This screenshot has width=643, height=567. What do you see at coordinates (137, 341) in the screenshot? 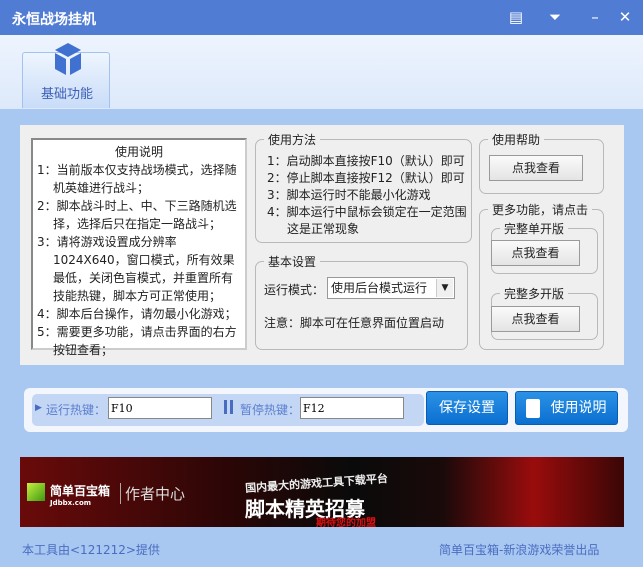
I see `instruction-item: 5：需要更多功能，请点击界面的右方按钮查看；` at bounding box center [137, 341].